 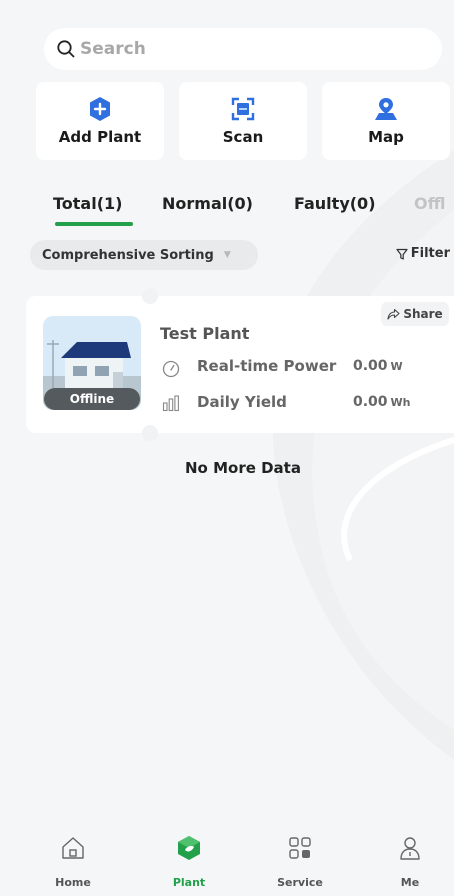 What do you see at coordinates (300, 882) in the screenshot?
I see `nav-service-label: Service` at bounding box center [300, 882].